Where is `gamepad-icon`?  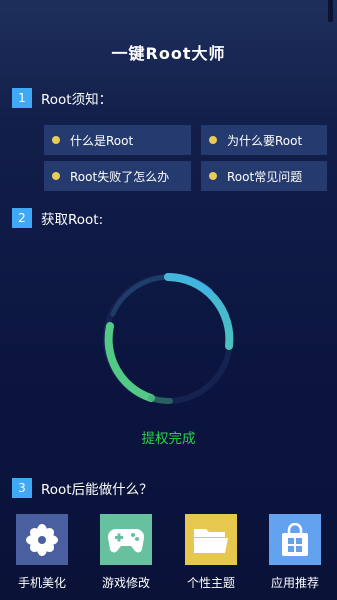 gamepad-icon is located at coordinates (126, 540).